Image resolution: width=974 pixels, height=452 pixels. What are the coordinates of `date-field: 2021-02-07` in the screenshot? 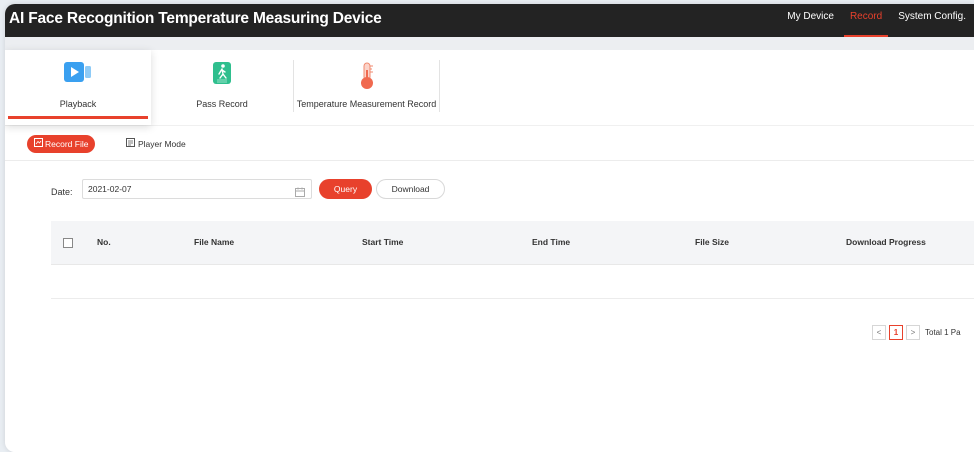 It's located at (197, 189).